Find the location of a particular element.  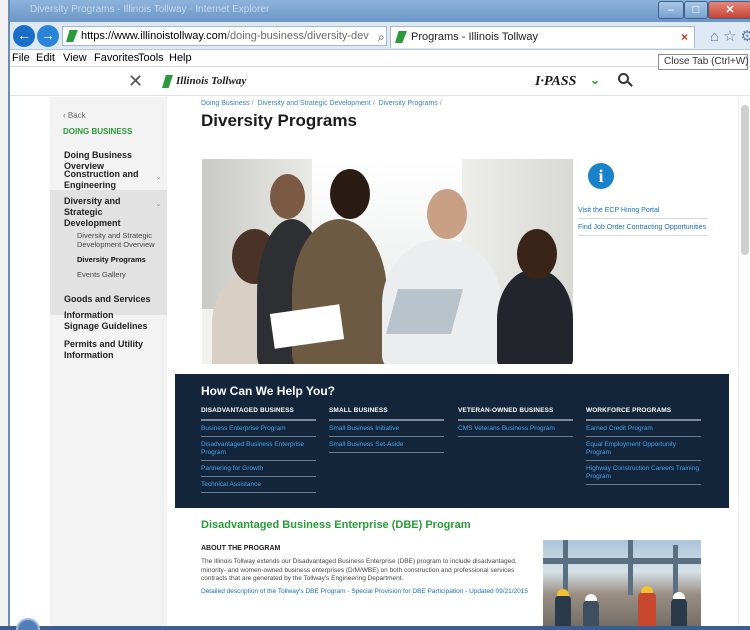

back-link: ‹ Back is located at coordinates (74, 115).